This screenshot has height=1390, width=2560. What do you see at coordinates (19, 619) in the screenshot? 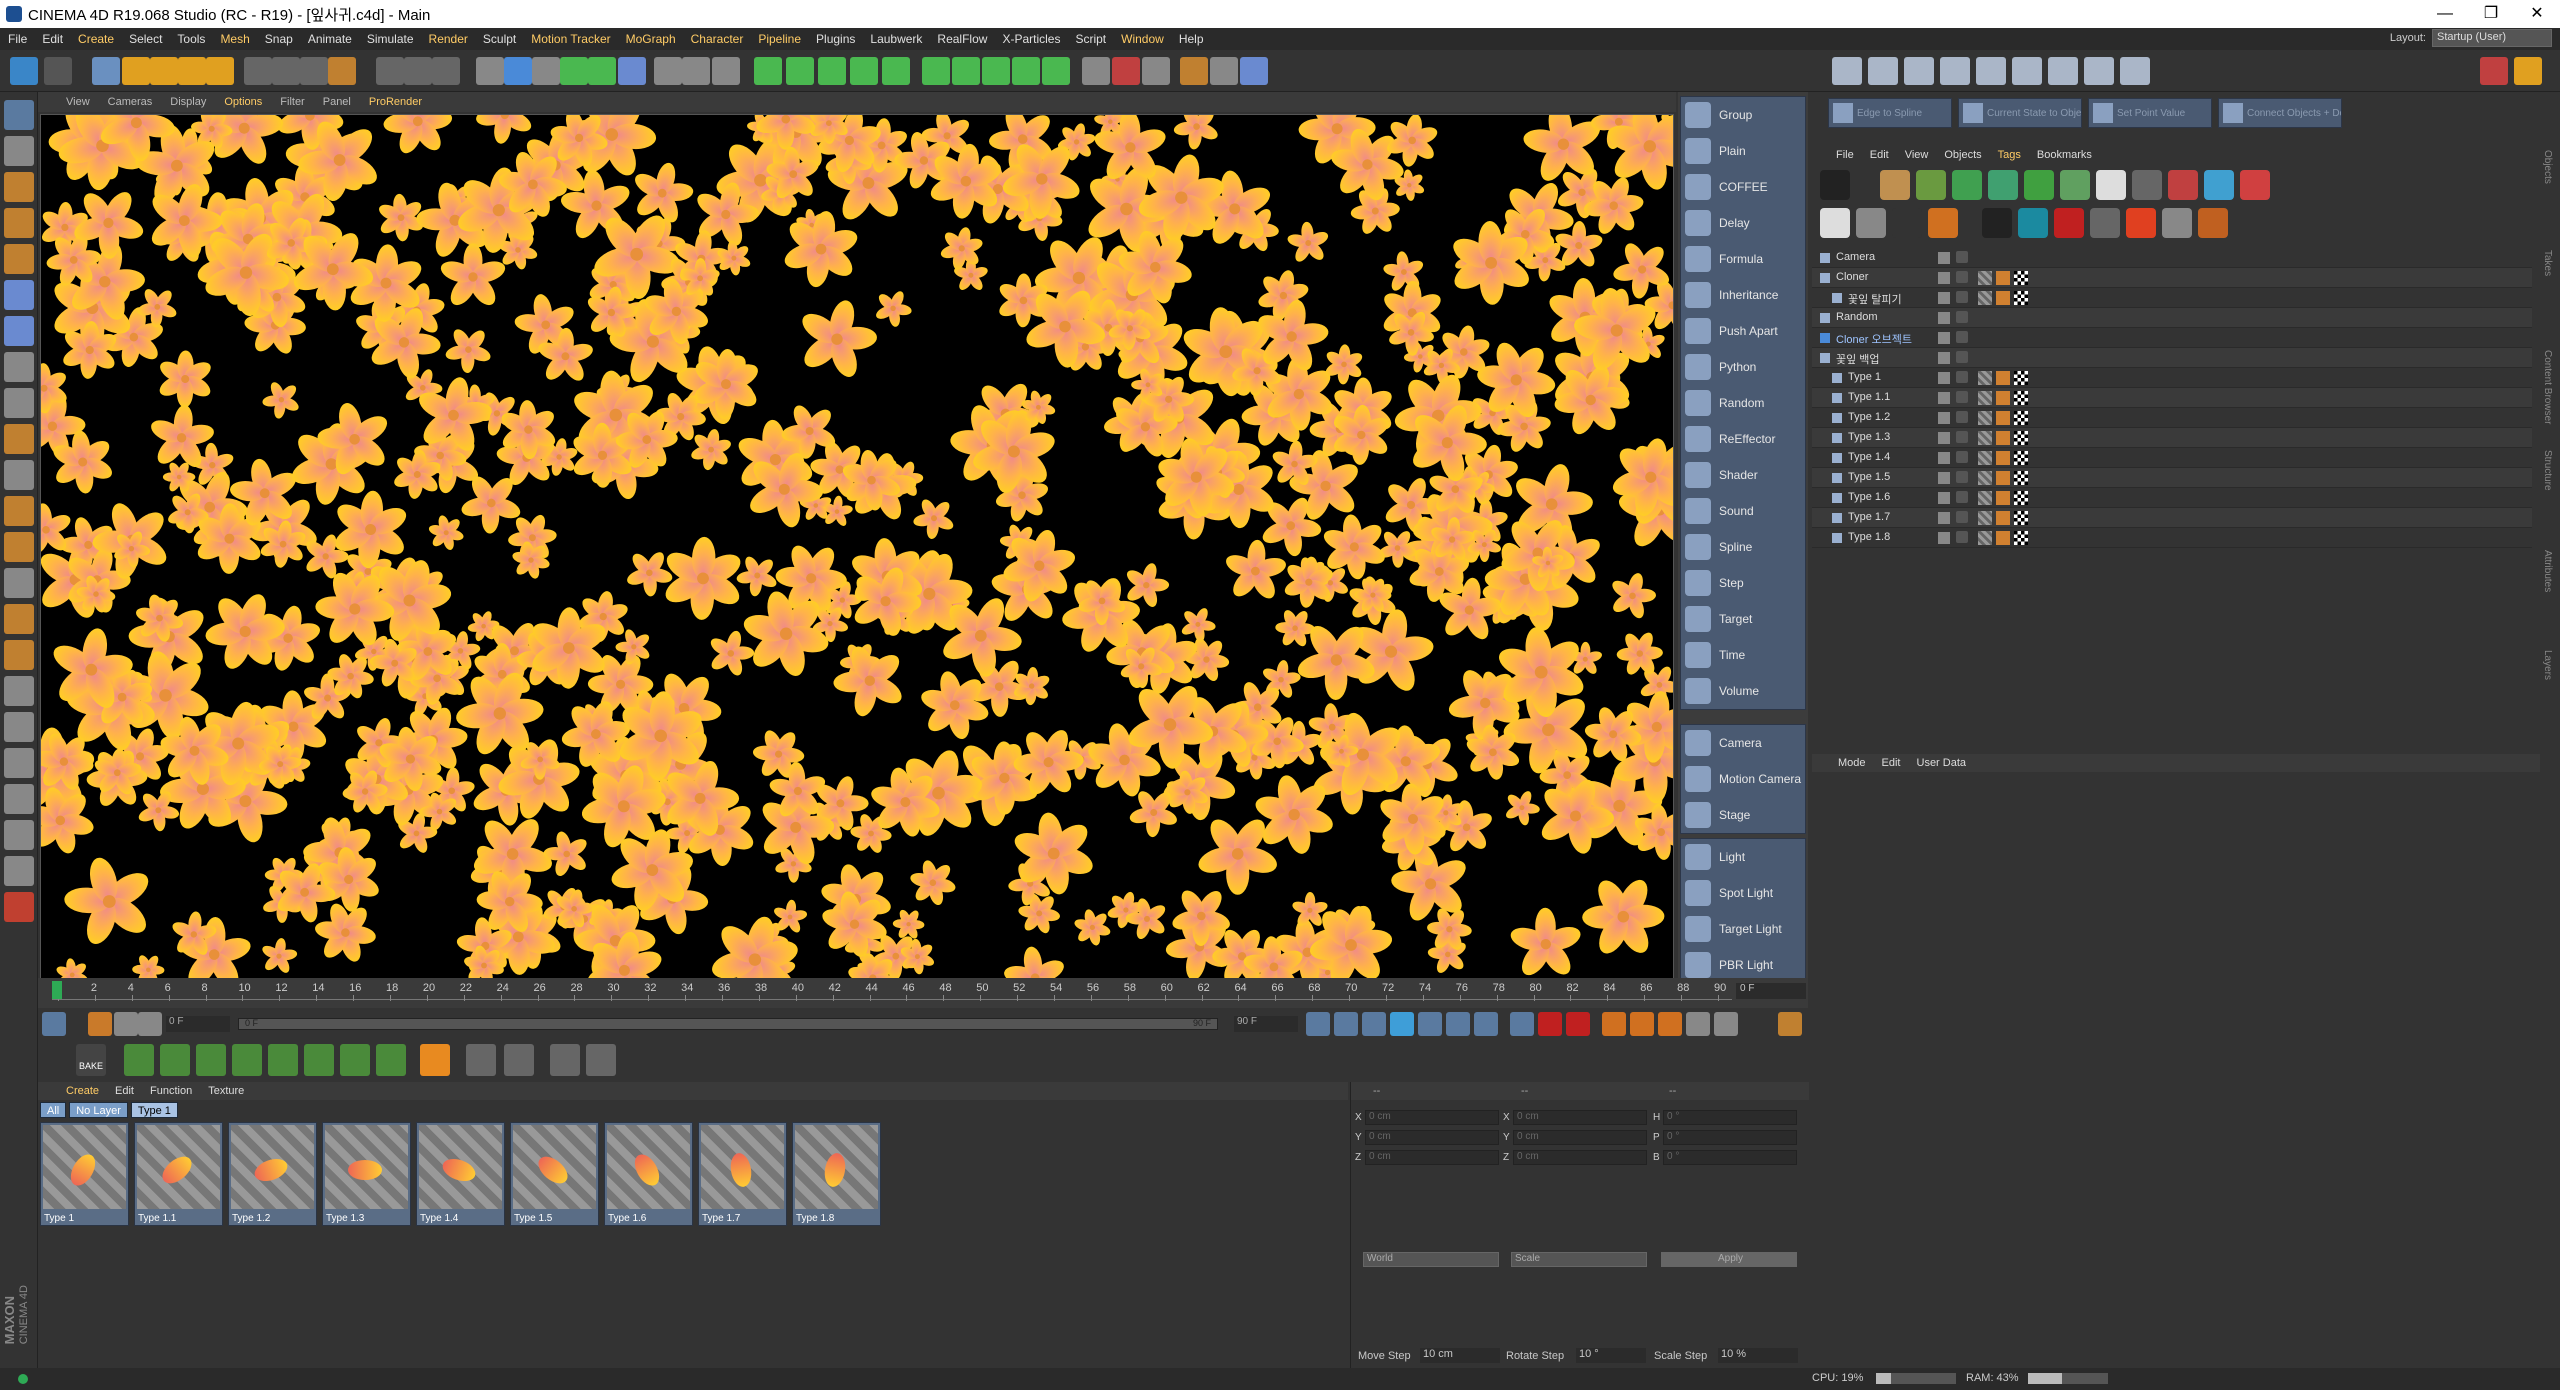
I see `locked-workplane-icon` at bounding box center [19, 619].